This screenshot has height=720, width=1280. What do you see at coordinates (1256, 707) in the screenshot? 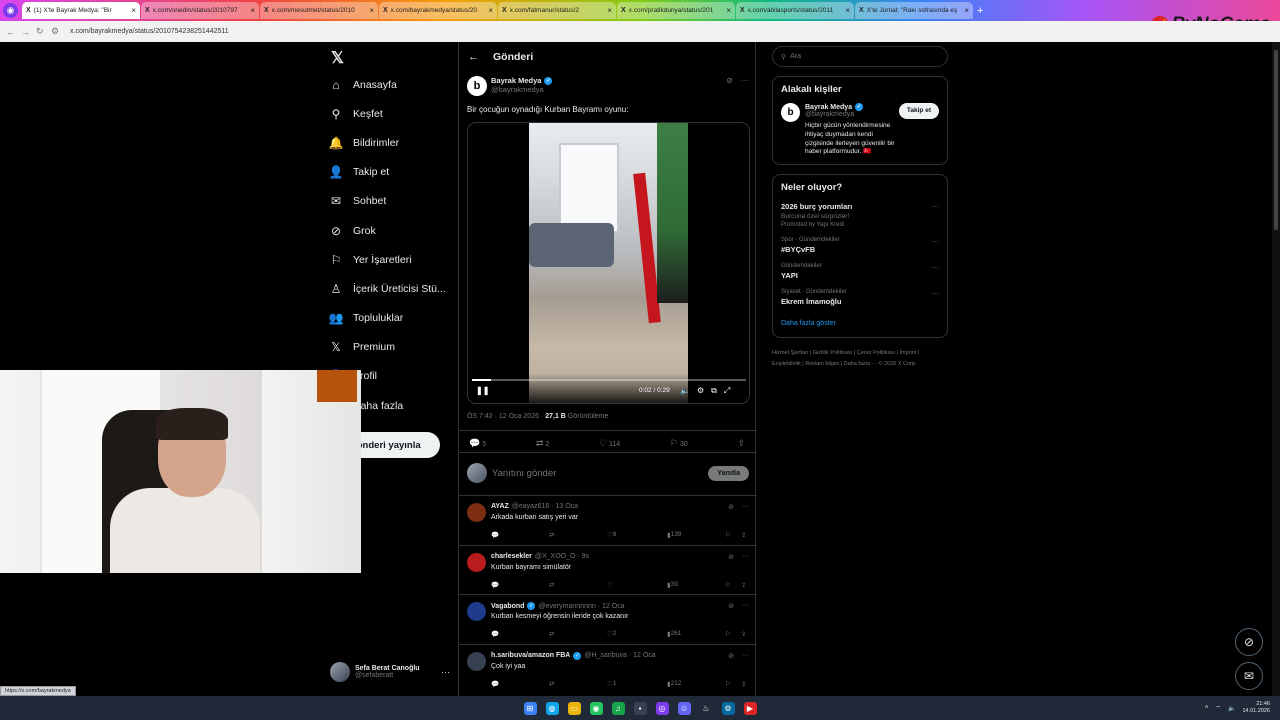
I see `clock: 21:46 14.01.2026` at bounding box center [1256, 707].